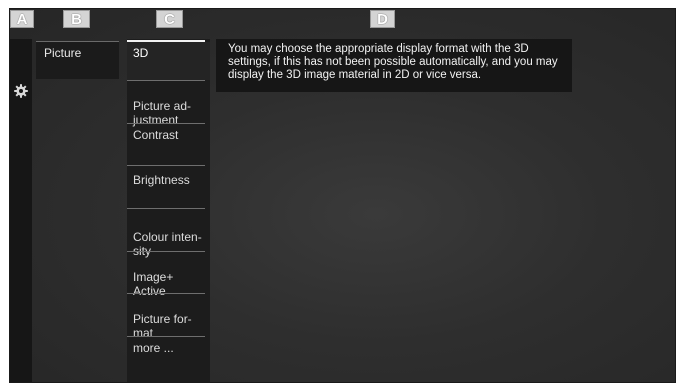 The height and width of the screenshot is (387, 683). I want to click on submenu-item-label: Contrast, so click(156, 135).